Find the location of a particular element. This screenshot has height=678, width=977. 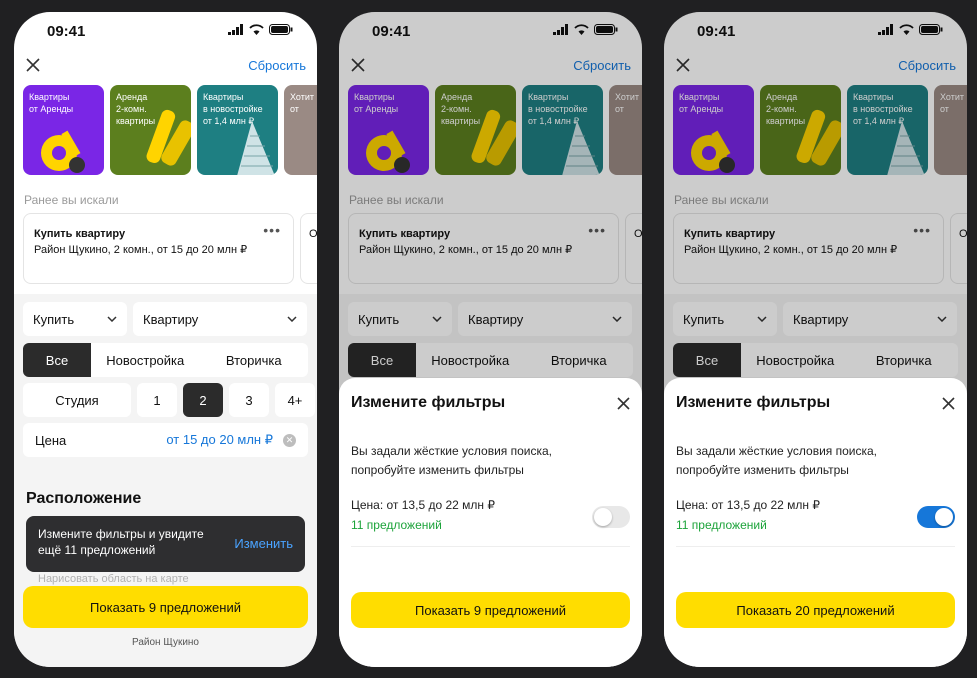

deal-type-select: Купить is located at coordinates (75, 319).